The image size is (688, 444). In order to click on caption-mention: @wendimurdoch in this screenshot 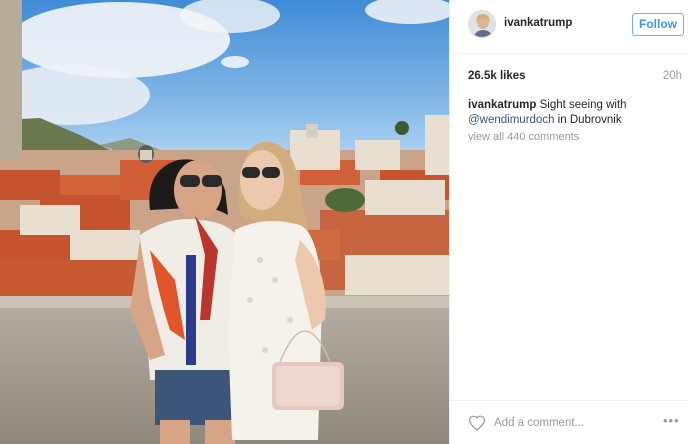, I will do `click(511, 120)`.